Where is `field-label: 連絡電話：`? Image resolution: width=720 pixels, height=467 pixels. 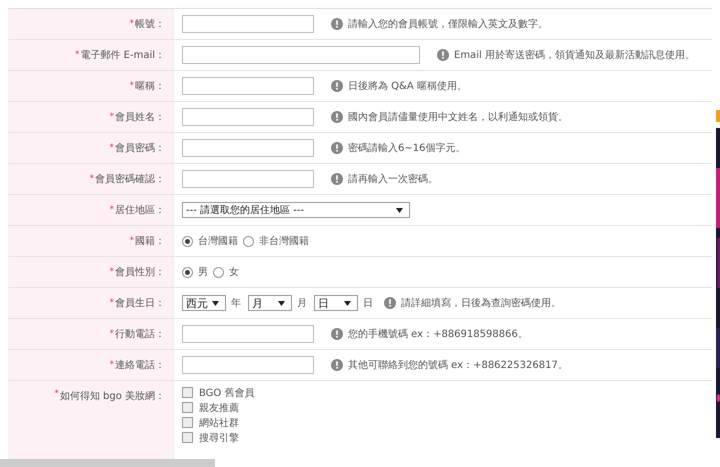
field-label: 連絡電話： is located at coordinates (140, 365).